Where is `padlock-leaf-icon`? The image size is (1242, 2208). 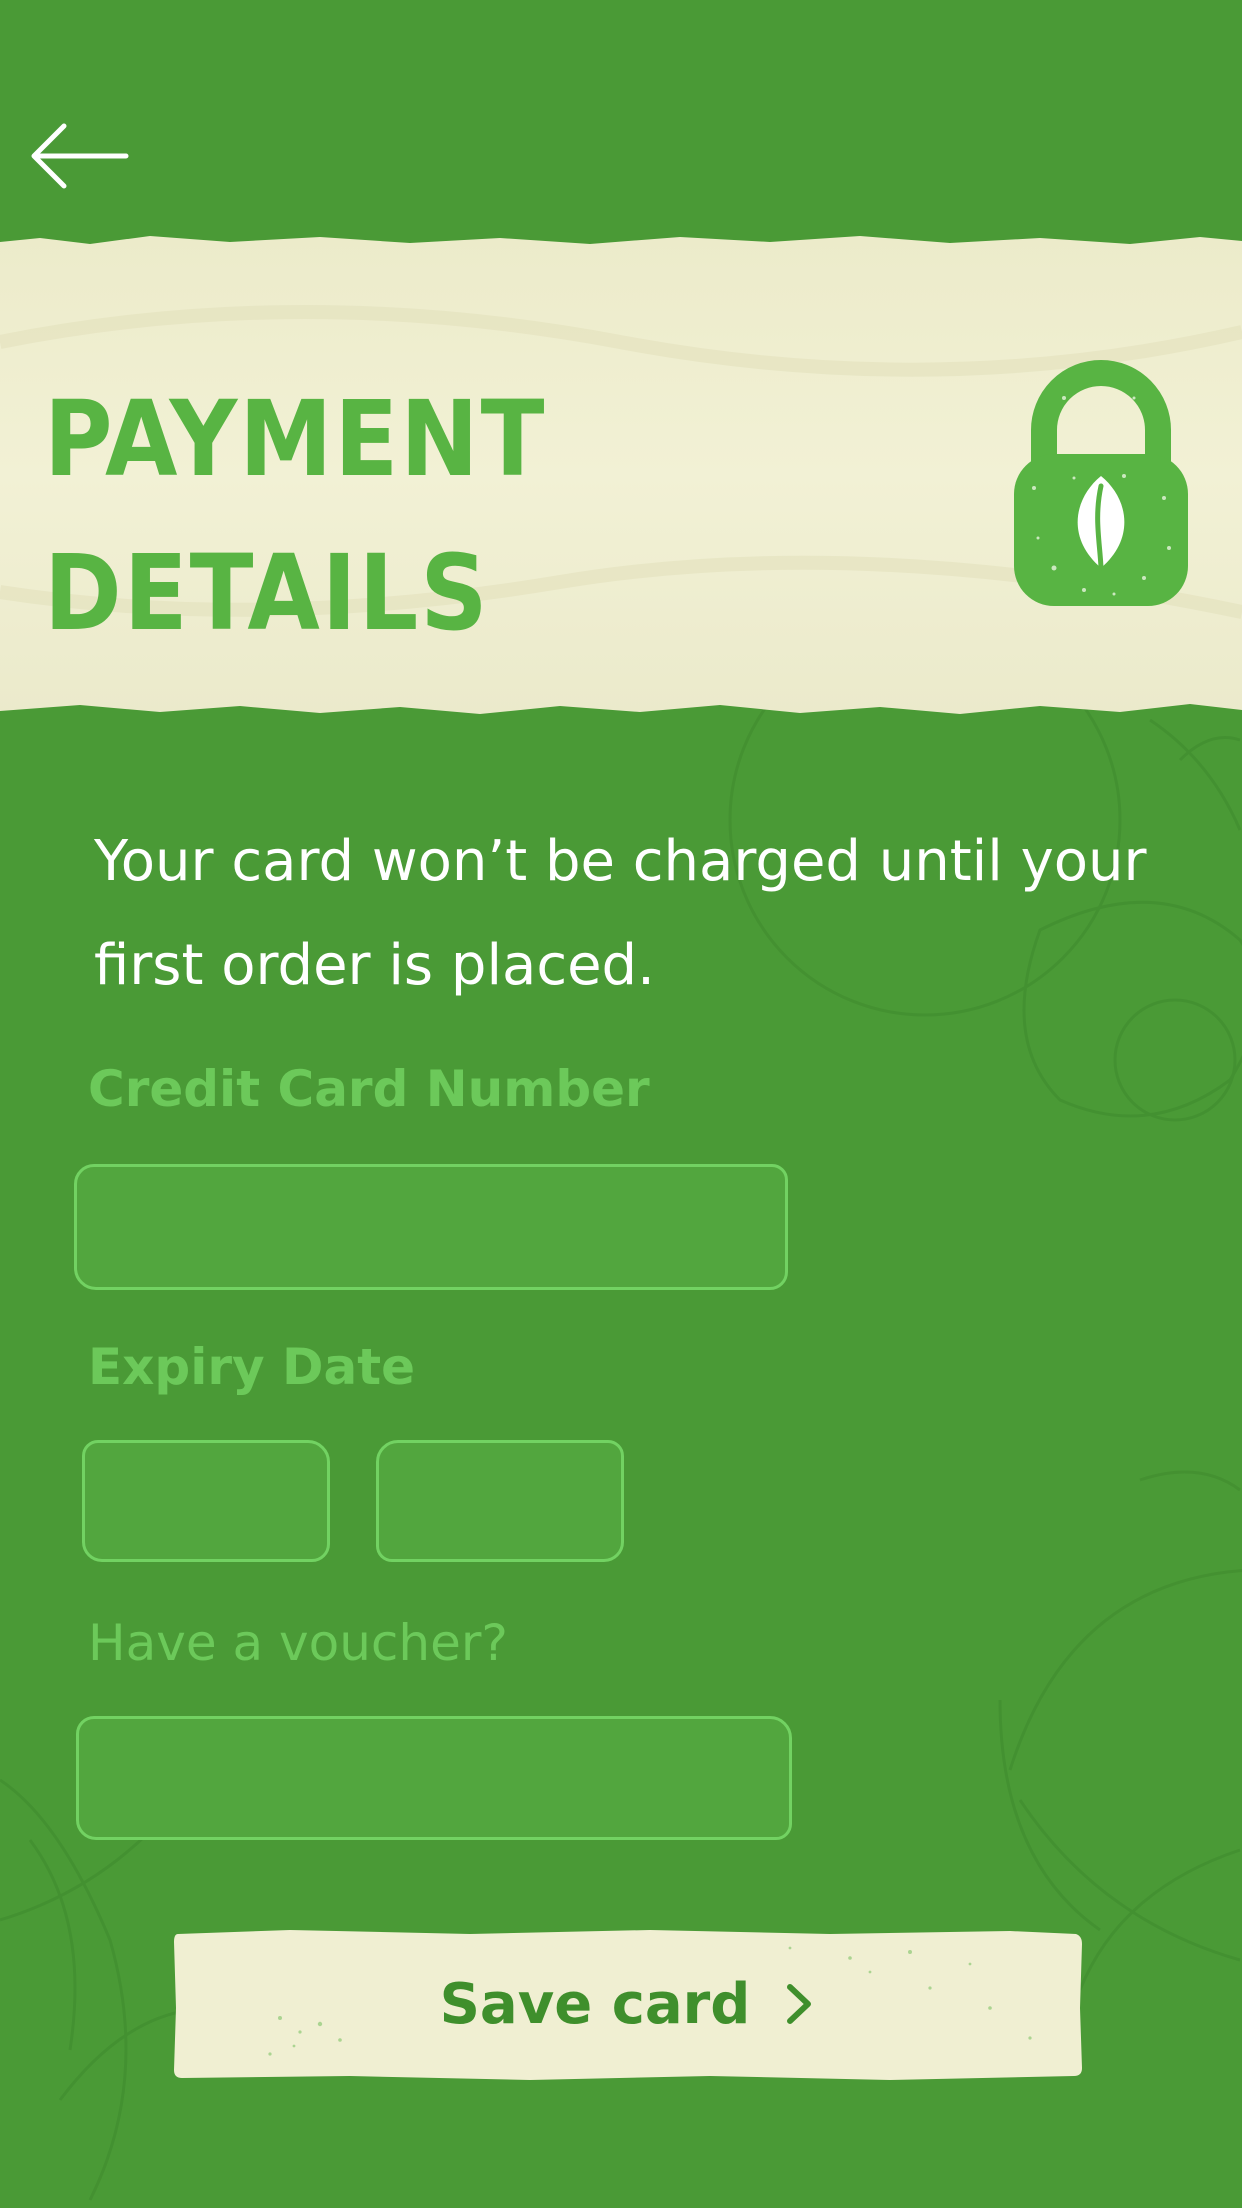 padlock-leaf-icon is located at coordinates (1101, 483).